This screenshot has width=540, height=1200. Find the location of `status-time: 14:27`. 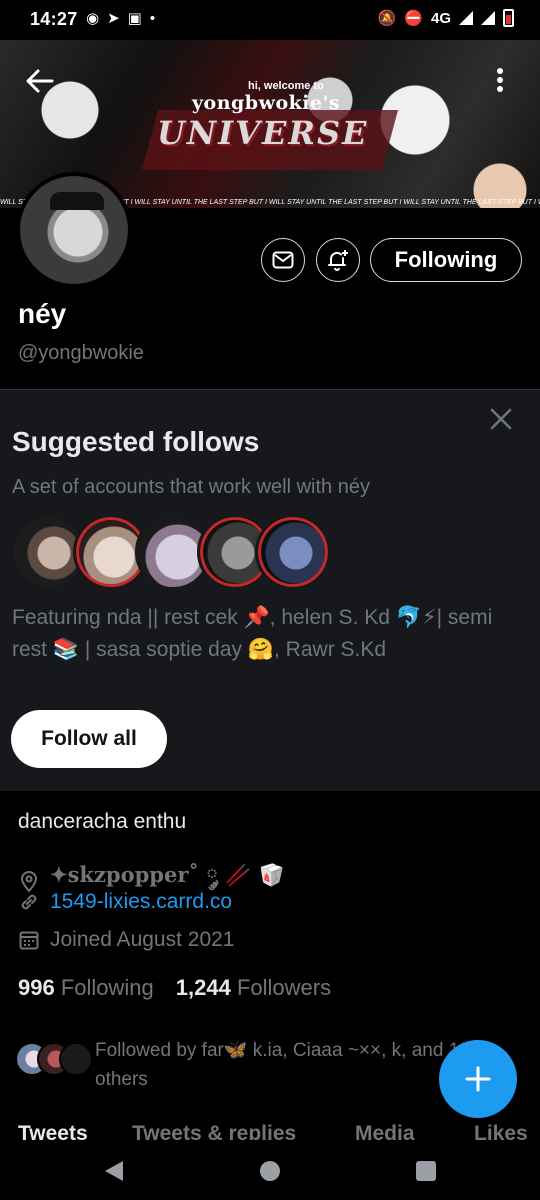

status-time: 14:27 is located at coordinates (54, 19).